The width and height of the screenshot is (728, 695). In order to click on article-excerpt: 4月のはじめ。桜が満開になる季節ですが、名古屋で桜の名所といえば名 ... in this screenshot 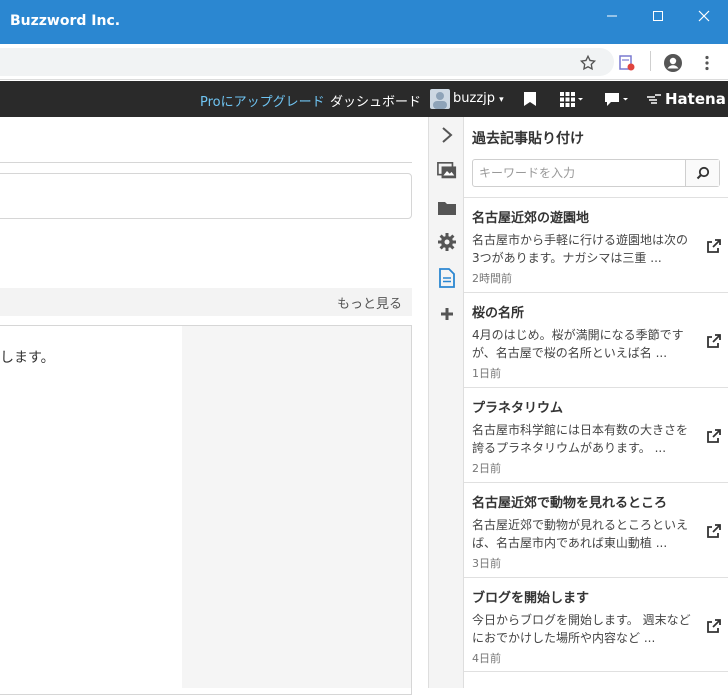, I will do `click(578, 344)`.